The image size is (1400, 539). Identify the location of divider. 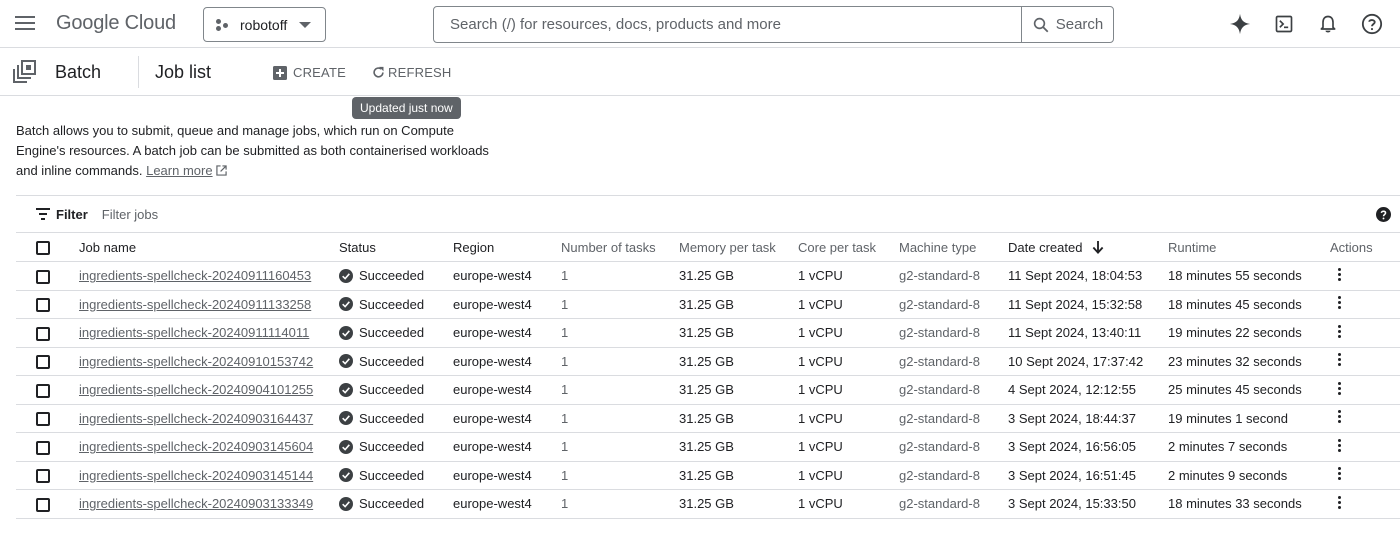
(138, 72).